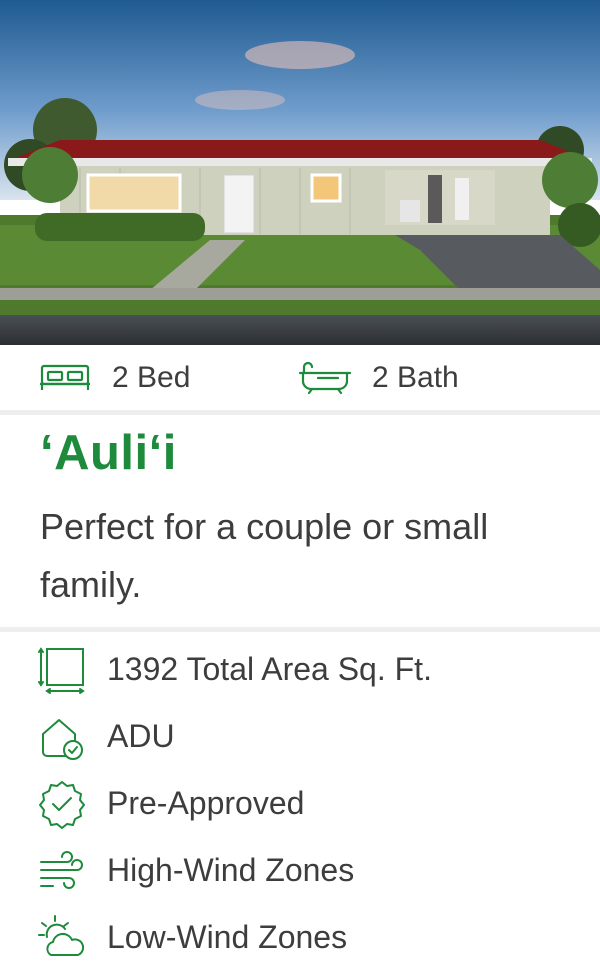 The height and width of the screenshot is (975, 600). I want to click on sun-cloud-icon, so click(62, 938).